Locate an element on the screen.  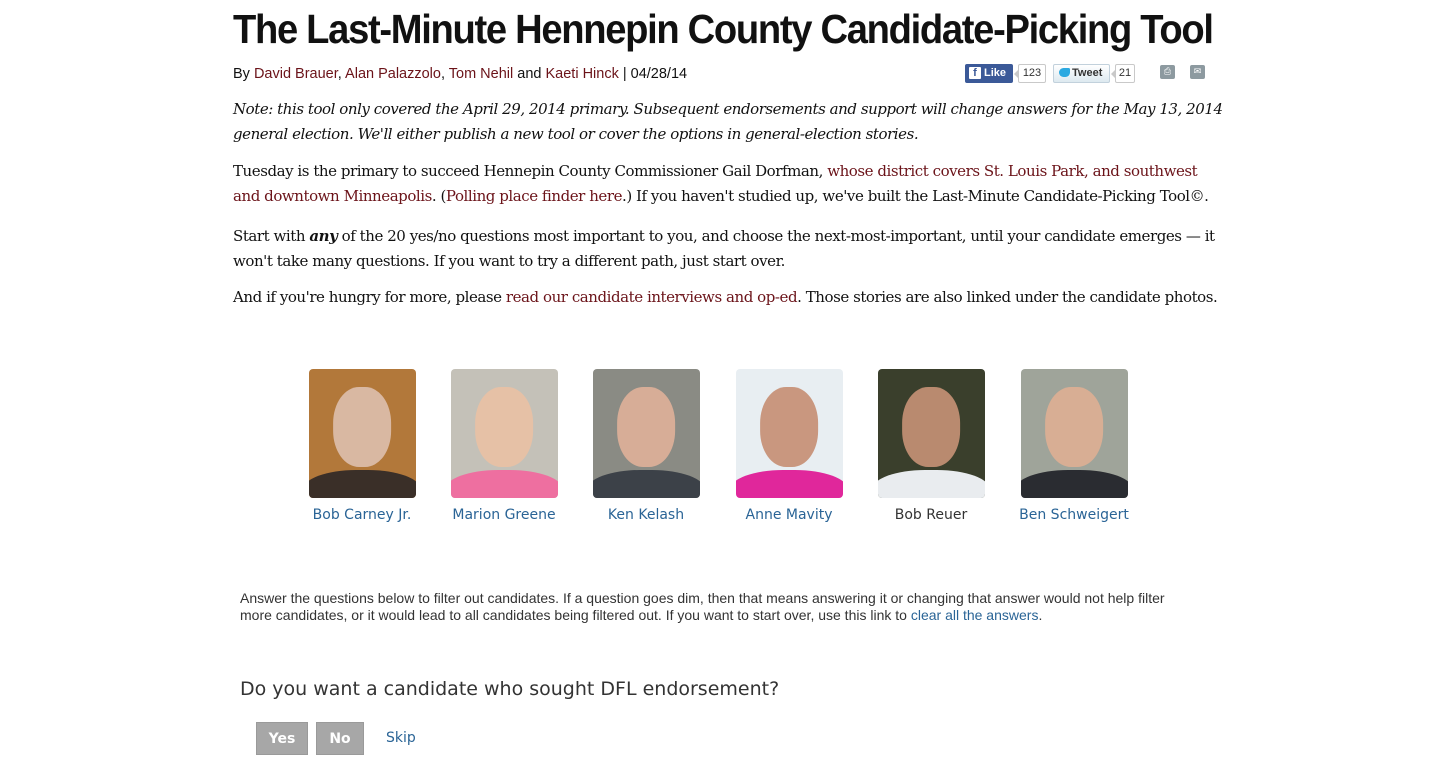
print-icon: ⎙ is located at coordinates (1167, 72).